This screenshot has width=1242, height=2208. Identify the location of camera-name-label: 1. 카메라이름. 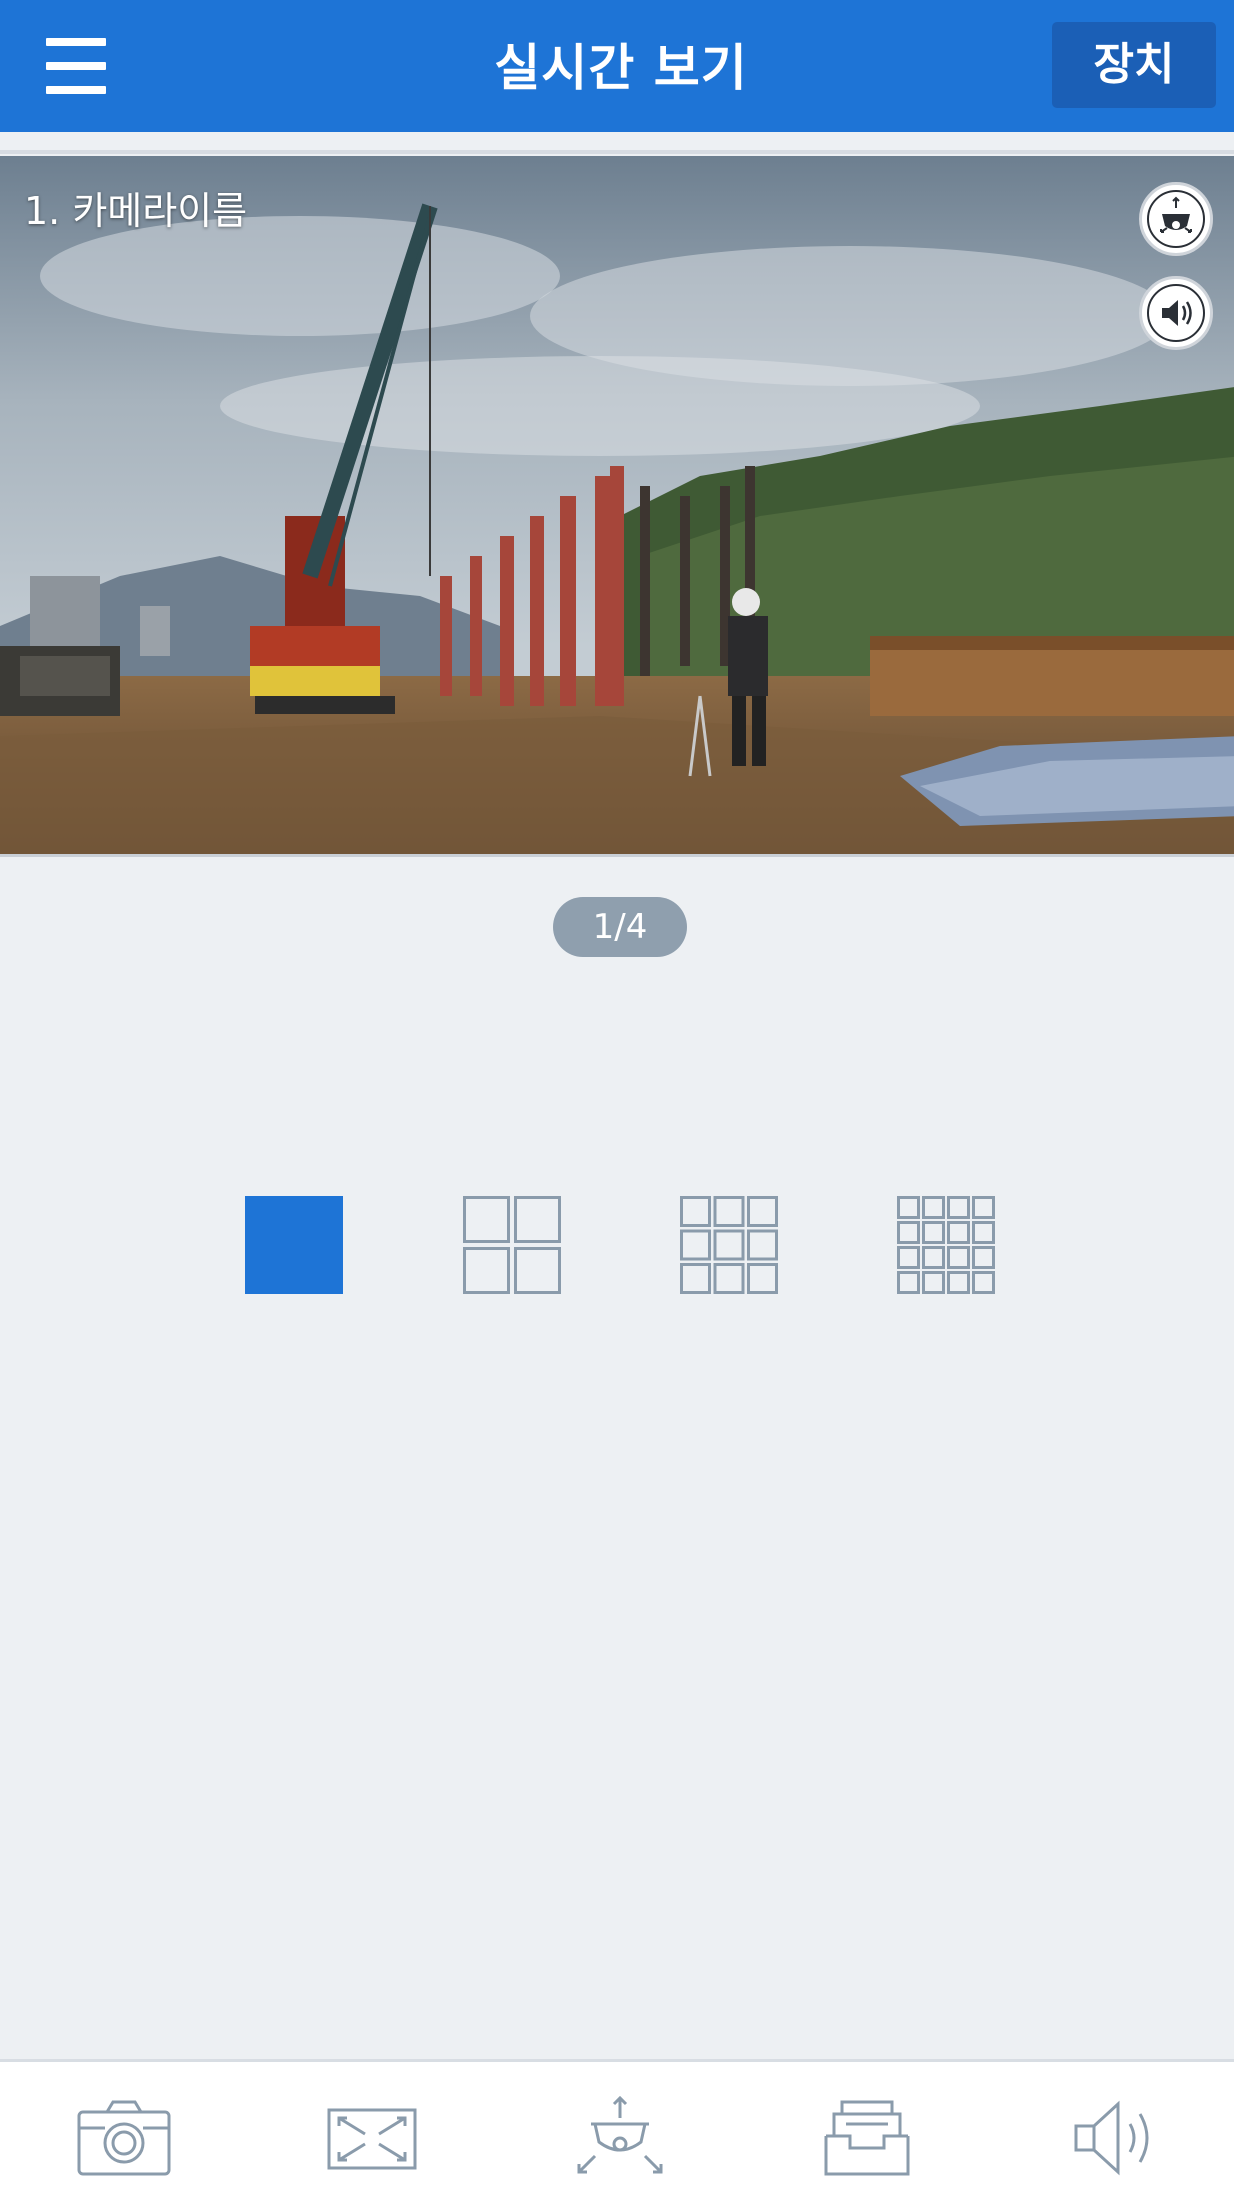
(136, 211).